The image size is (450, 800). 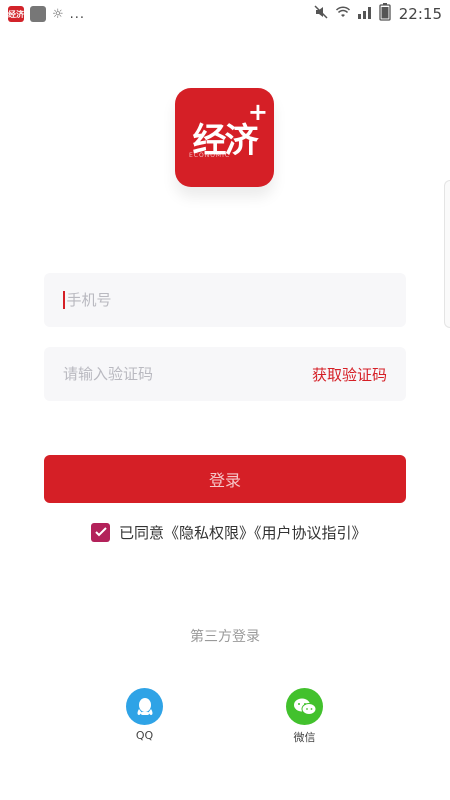 I want to click on wechat-login: 微信, so click(x=304, y=716).